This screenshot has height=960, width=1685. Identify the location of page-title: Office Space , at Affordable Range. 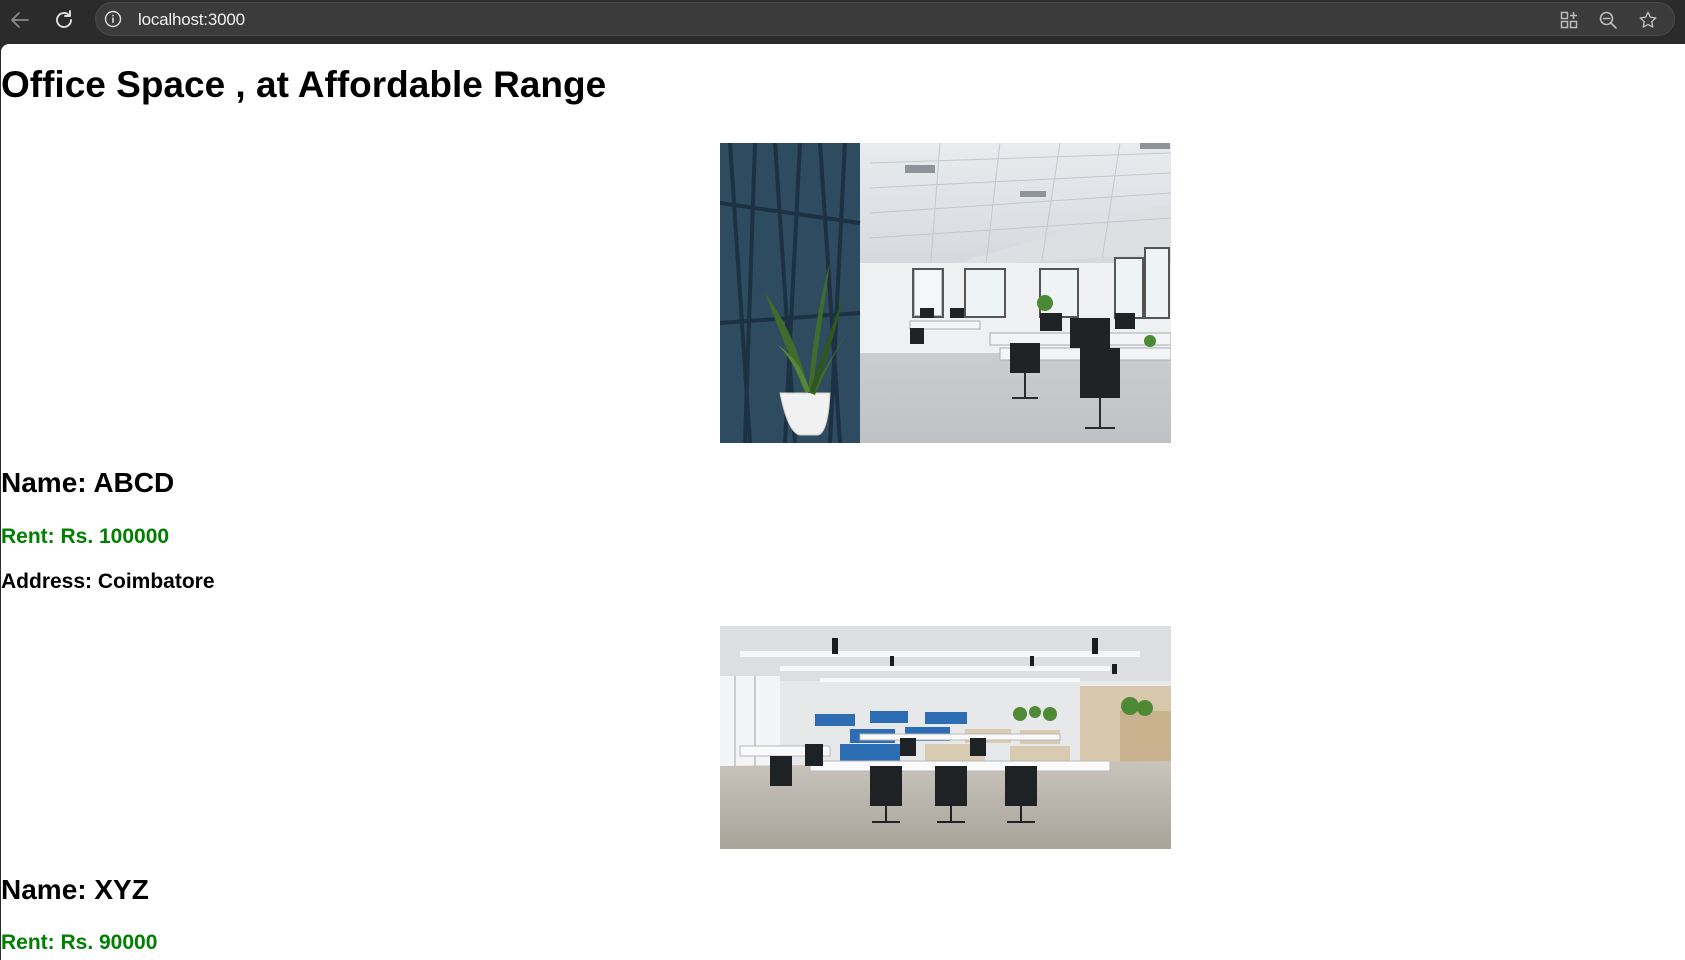
(304, 84).